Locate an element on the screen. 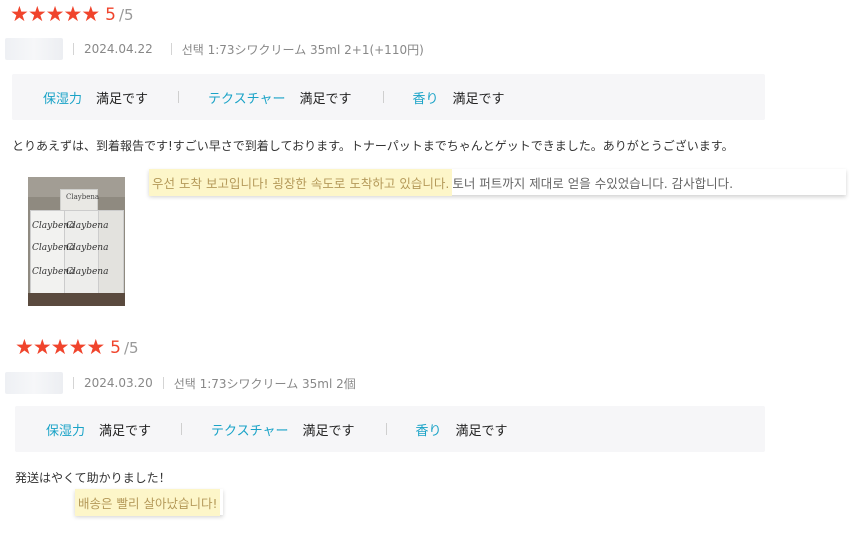  review-text: 発送はやくて助かりました！ is located at coordinates (93, 478).